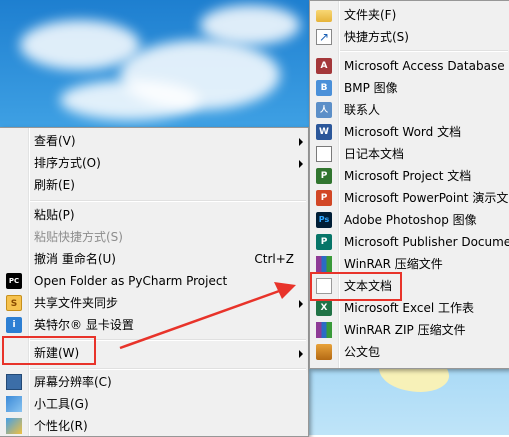  I want to click on new-item-photoshop: Ps Adobe Photoshop 图像, so click(409, 220).